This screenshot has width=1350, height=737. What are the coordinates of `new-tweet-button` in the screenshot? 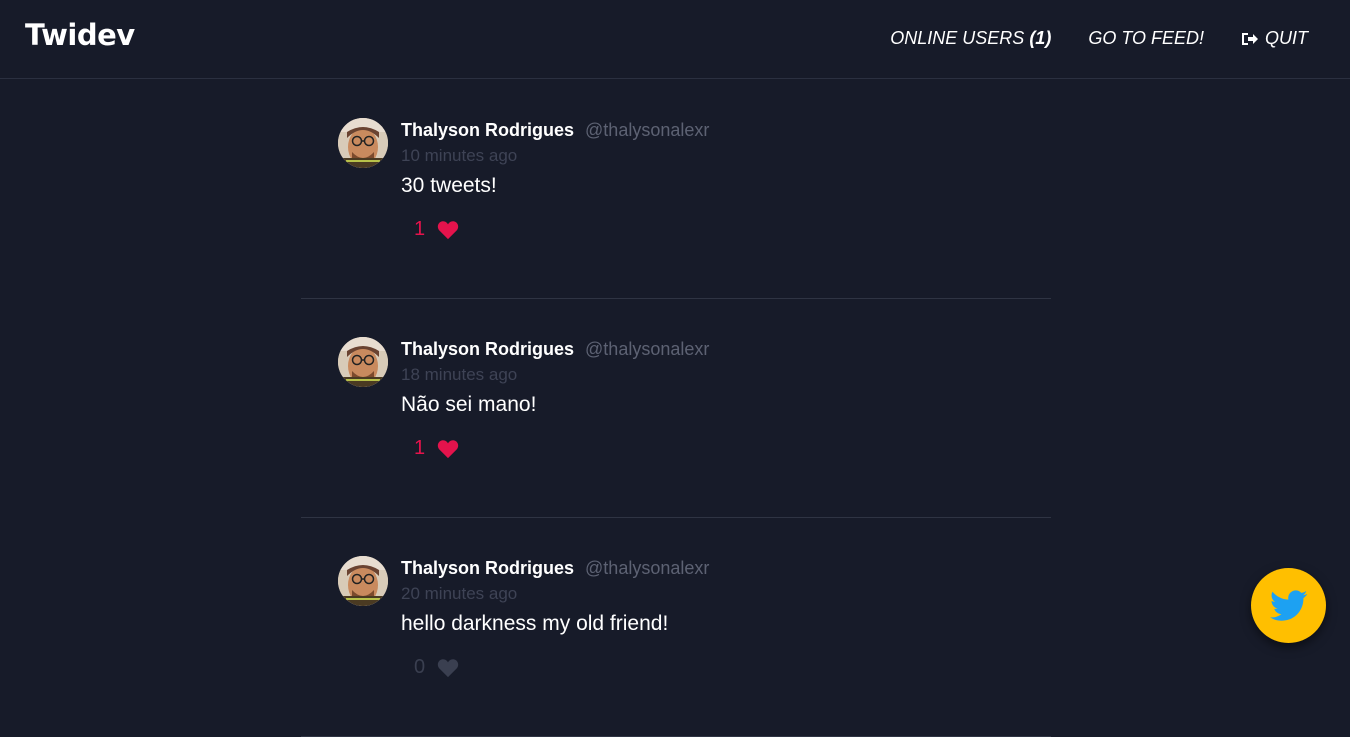 It's located at (1288, 605).